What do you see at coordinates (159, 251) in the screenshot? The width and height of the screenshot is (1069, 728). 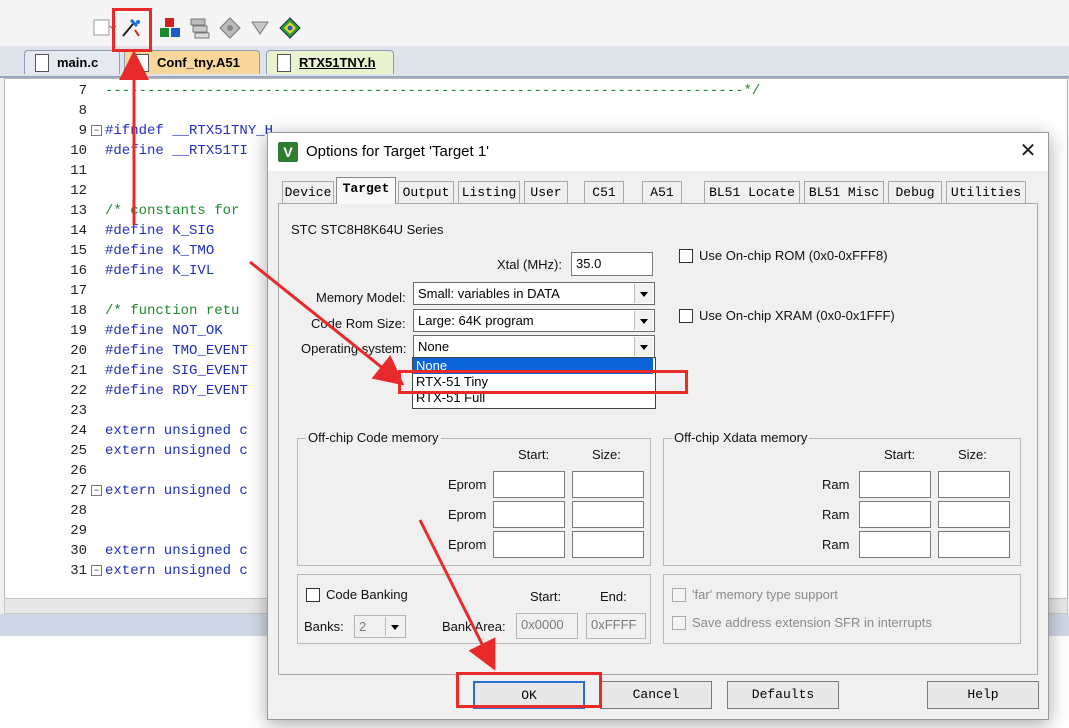 I see `code-line: #define K_TMO` at bounding box center [159, 251].